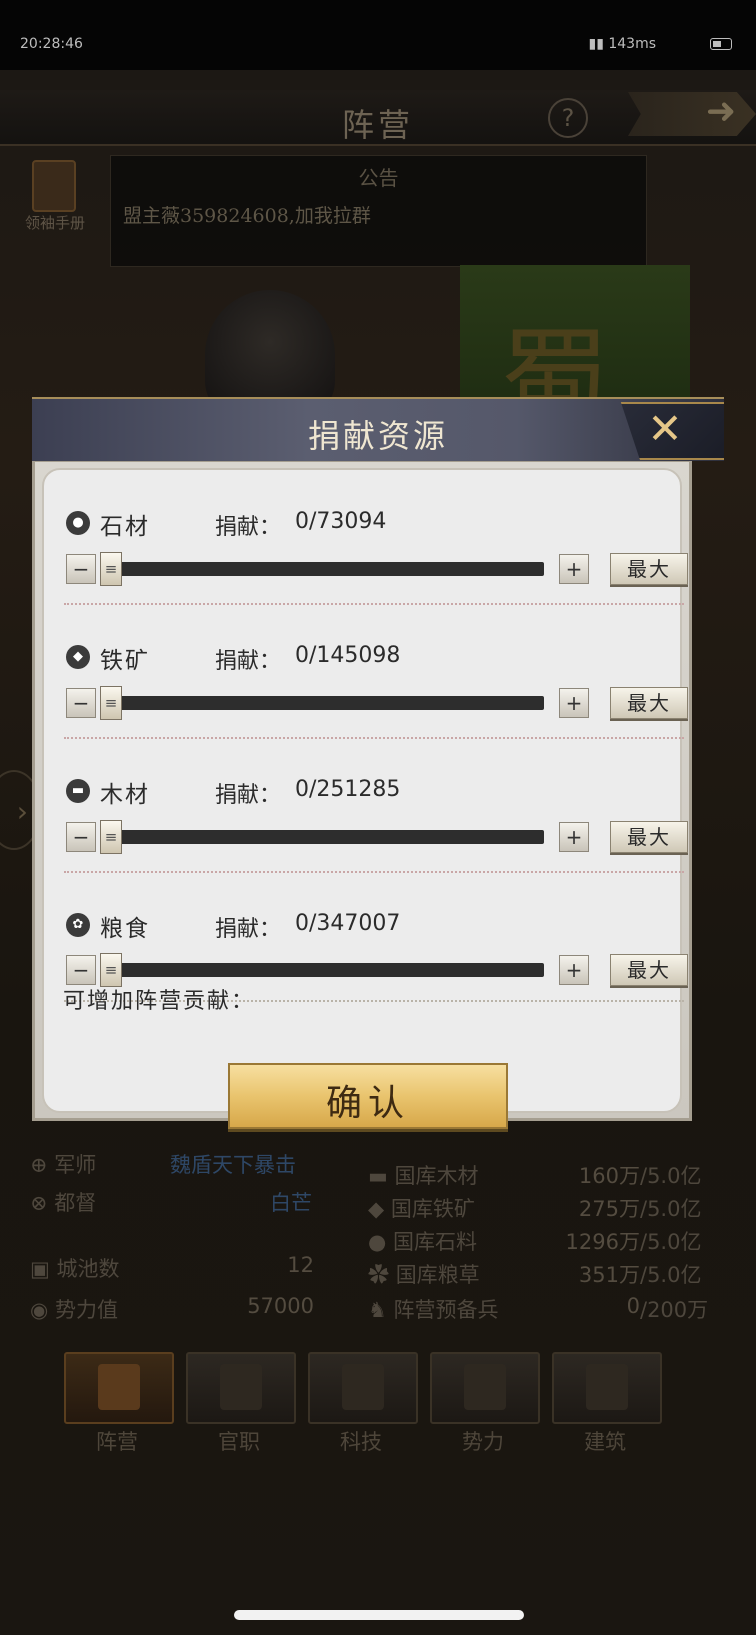 This screenshot has width=756, height=1635. What do you see at coordinates (247, 216) in the screenshot?
I see `notice-text: 盟主薇359824608,加我拉群` at bounding box center [247, 216].